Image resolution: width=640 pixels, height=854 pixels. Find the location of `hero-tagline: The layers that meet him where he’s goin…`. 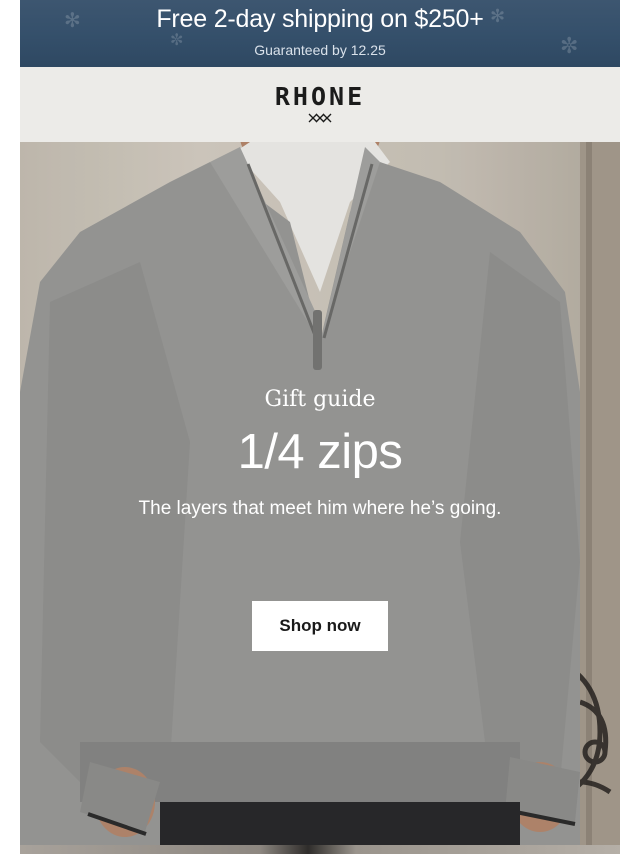

hero-tagline: The layers that meet him where he’s goin… is located at coordinates (320, 508).